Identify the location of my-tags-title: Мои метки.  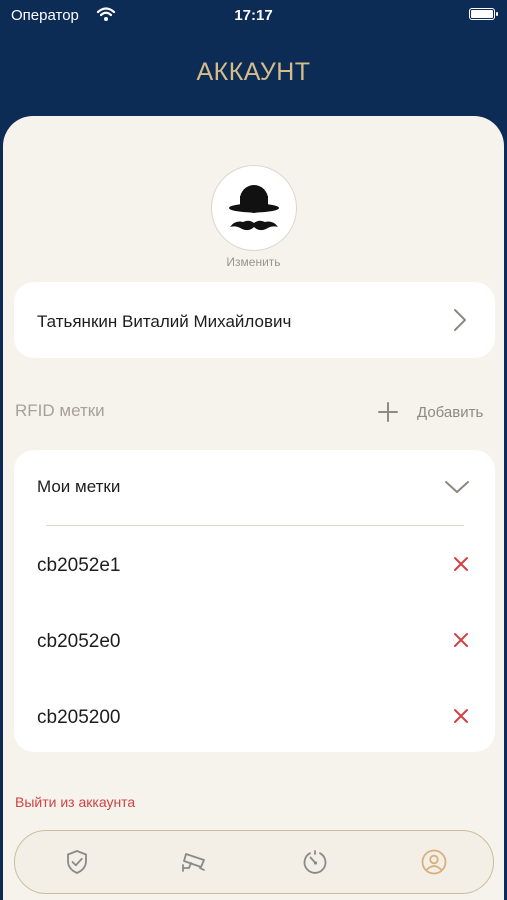
(78, 487).